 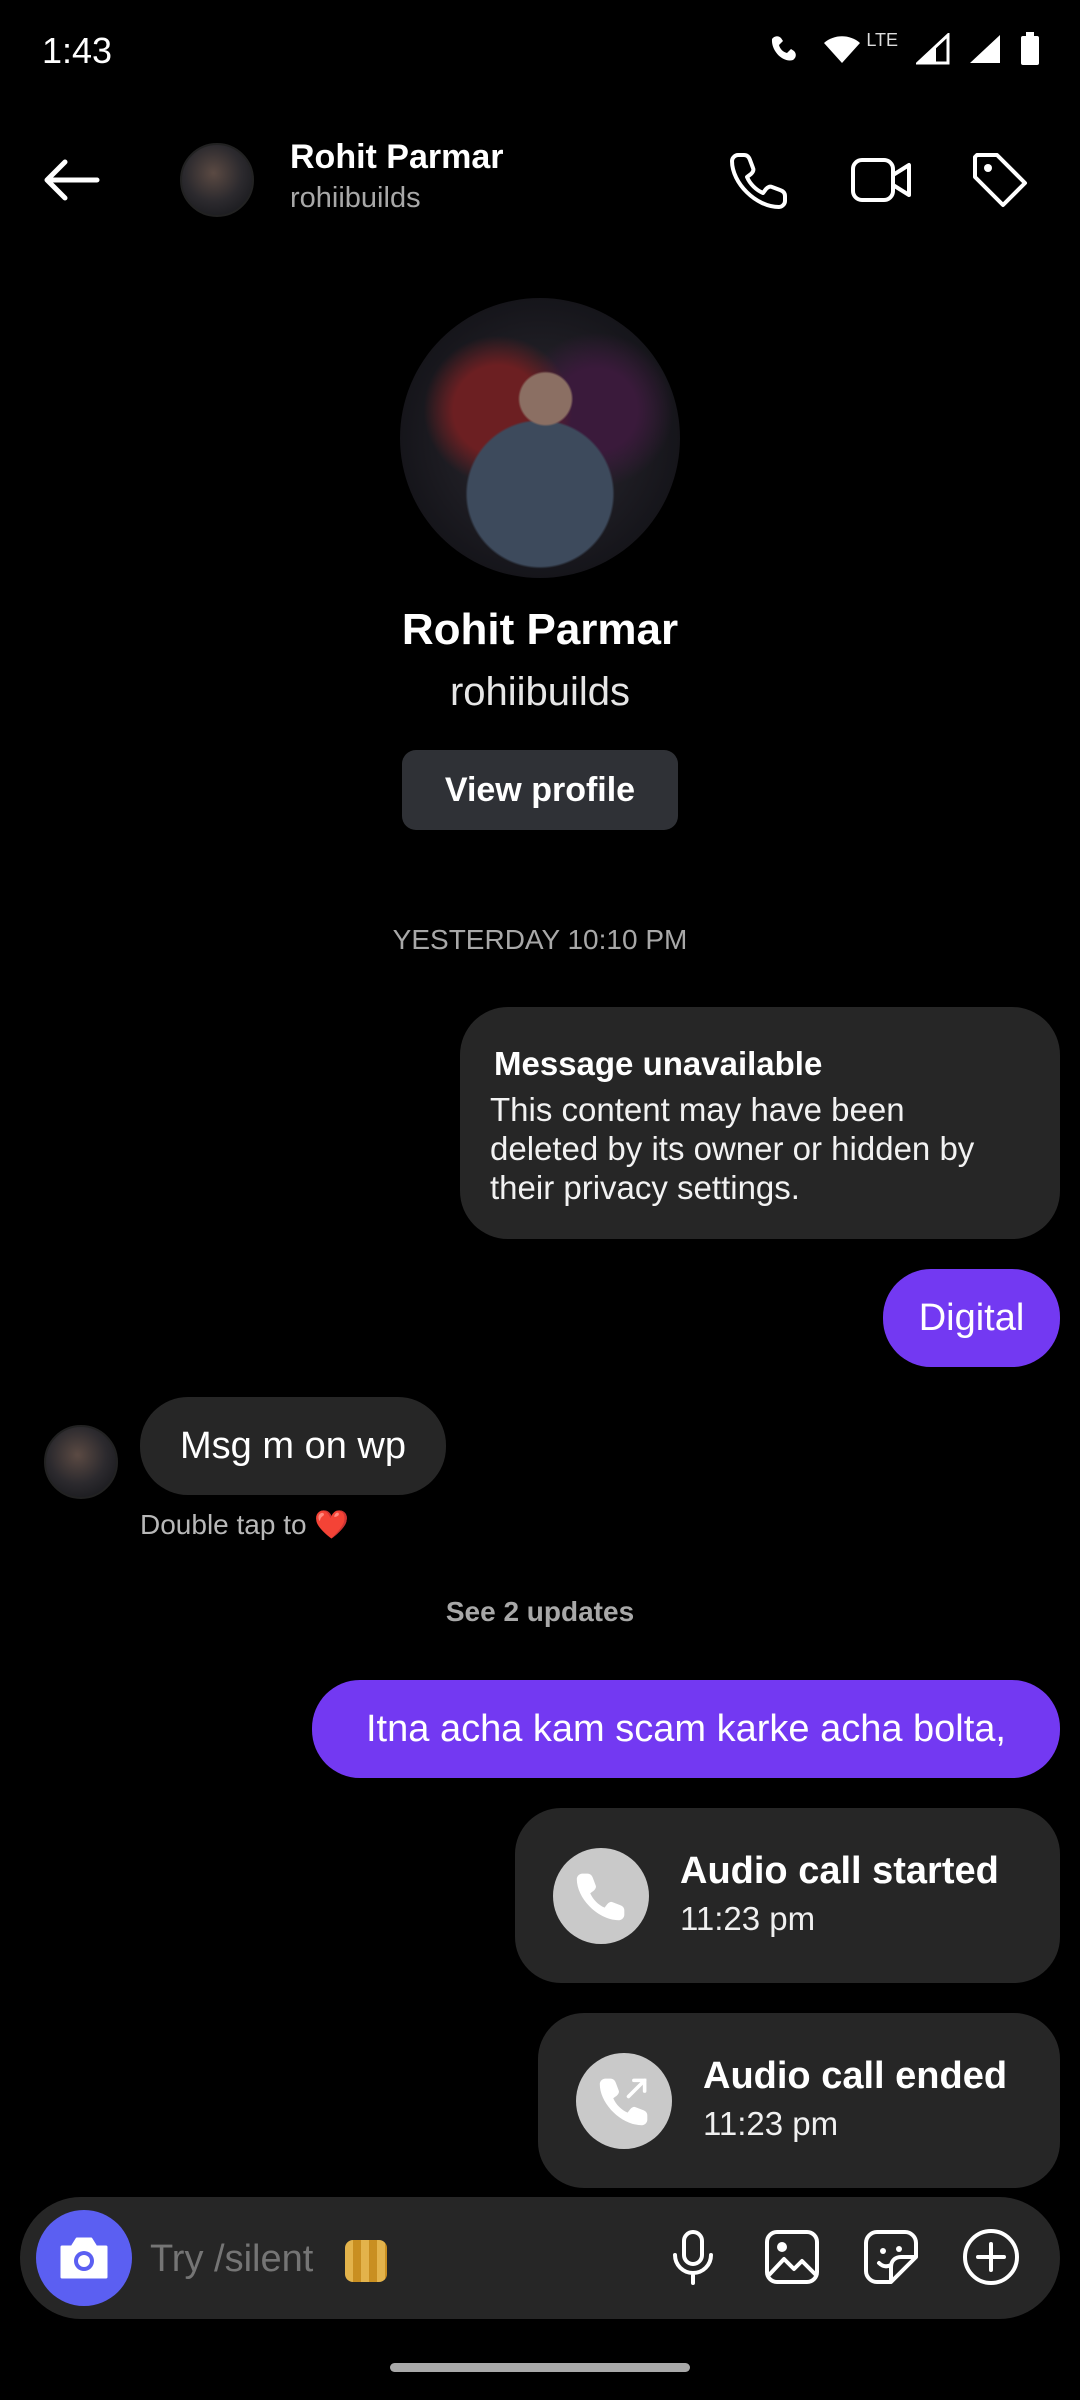 I want to click on double-tap-hint: Double tap to ❤️, so click(x=245, y=1524).